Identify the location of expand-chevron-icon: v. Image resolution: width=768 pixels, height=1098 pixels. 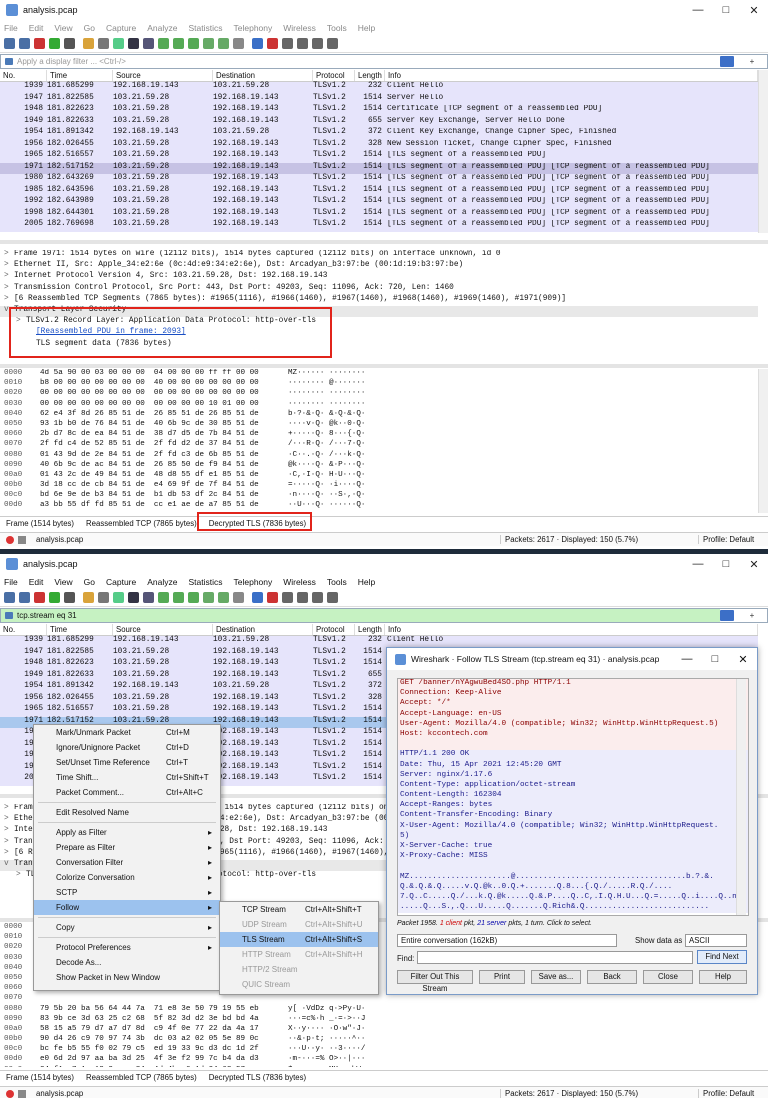
(9, 864).